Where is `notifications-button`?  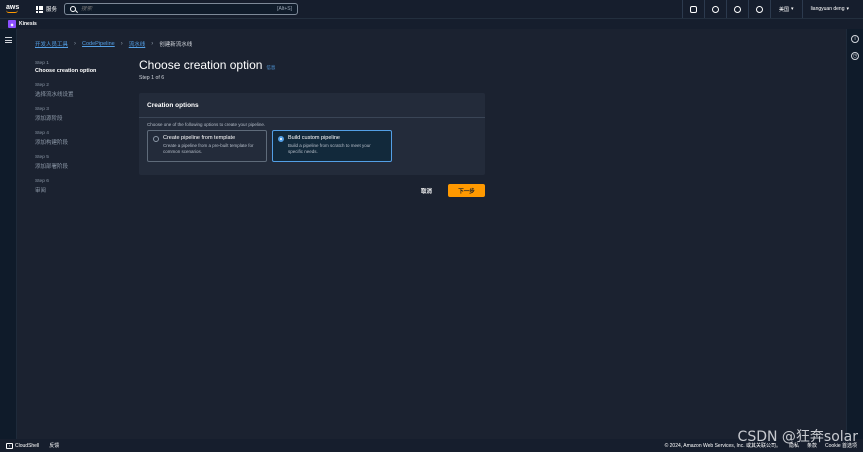
notifications-button is located at coordinates (715, 9).